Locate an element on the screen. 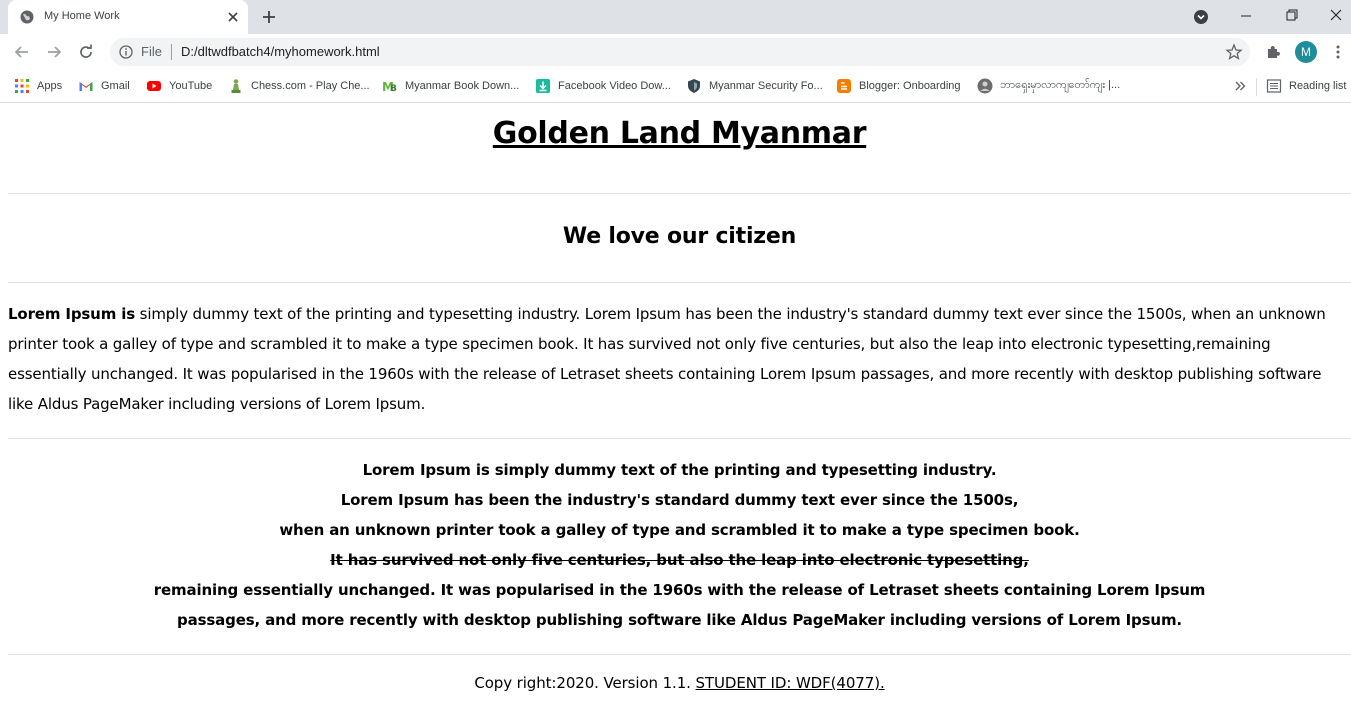 This screenshot has height=711, width=1351. reading-list-icon is located at coordinates (1274, 86).